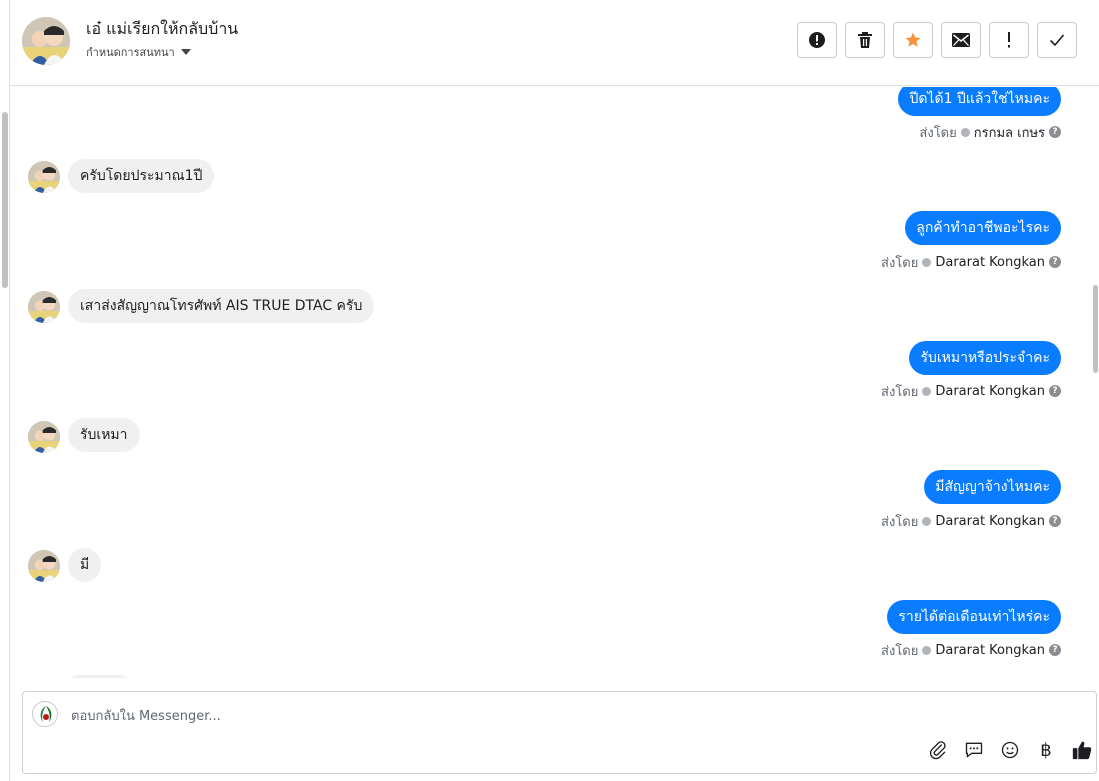  I want to click on conversation-settings-dropdown: กำหนดการสนทนา, so click(138, 52).